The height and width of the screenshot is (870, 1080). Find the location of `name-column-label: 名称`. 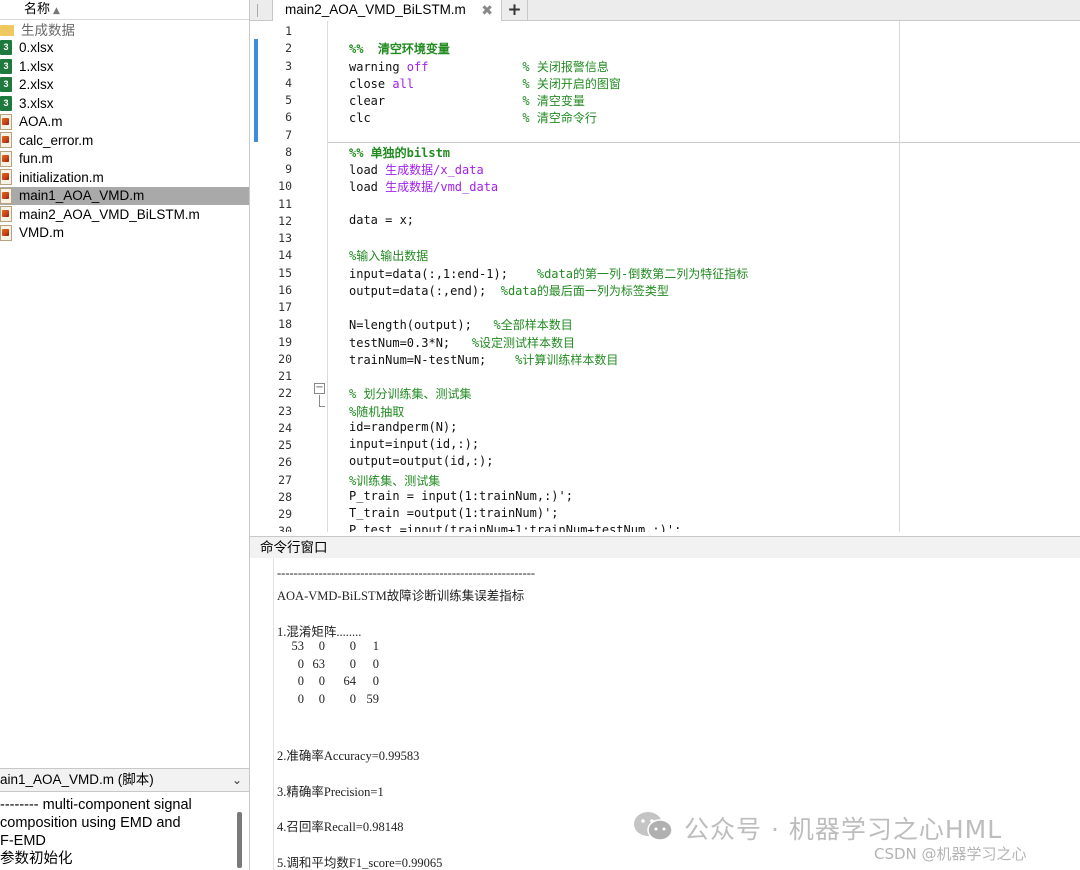

name-column-label: 名称 is located at coordinates (37, 9).